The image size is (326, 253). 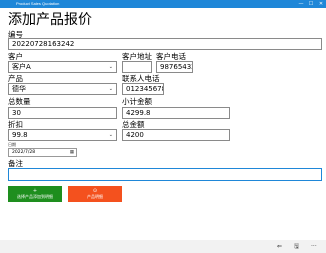 What do you see at coordinates (279, 246) in the screenshot?
I see `back-icon: ⇐` at bounding box center [279, 246].